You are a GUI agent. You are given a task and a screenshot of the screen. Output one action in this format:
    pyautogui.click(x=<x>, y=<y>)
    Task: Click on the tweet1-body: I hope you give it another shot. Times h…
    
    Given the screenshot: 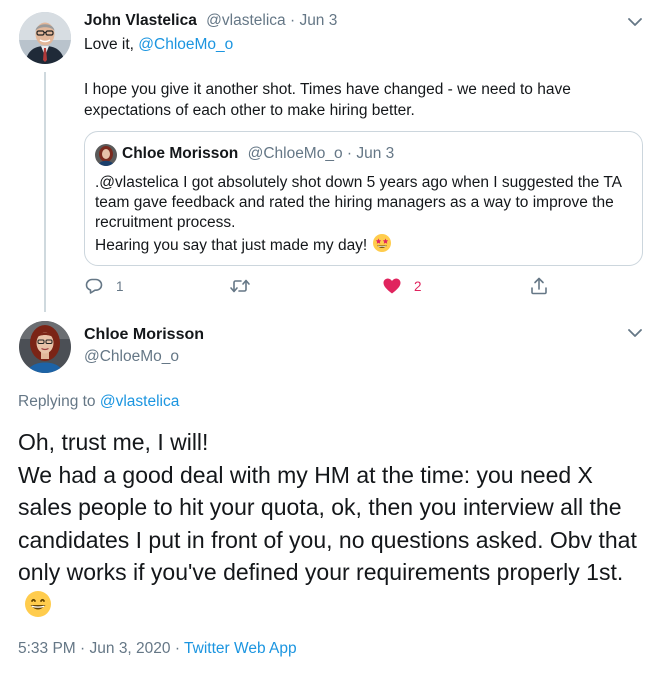 What is the action you would take?
    pyautogui.click(x=327, y=100)
    